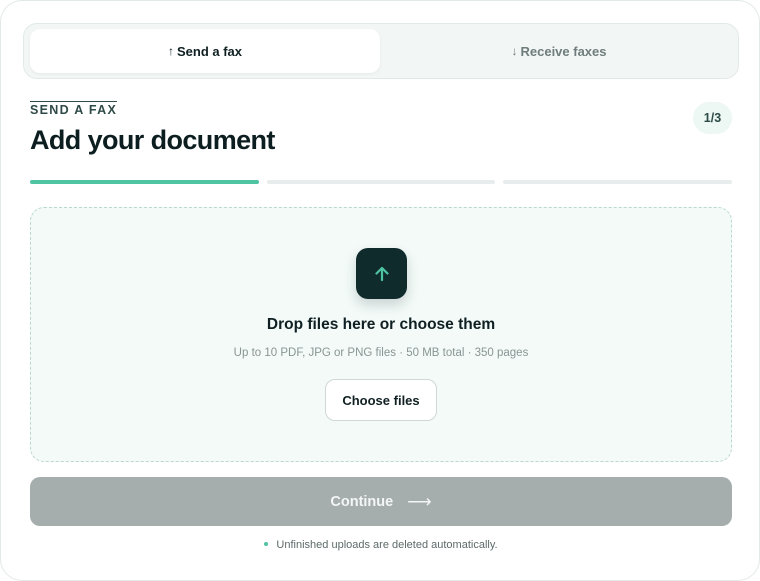 This screenshot has height=581, width=760. I want to click on page-title: Add your document, so click(152, 140).